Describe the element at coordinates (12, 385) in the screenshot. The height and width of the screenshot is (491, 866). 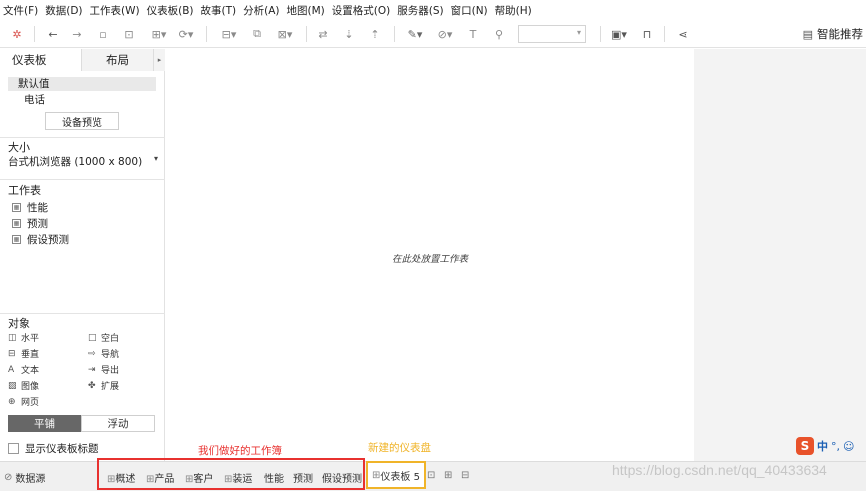
I see `image-icon: ▨` at that location.